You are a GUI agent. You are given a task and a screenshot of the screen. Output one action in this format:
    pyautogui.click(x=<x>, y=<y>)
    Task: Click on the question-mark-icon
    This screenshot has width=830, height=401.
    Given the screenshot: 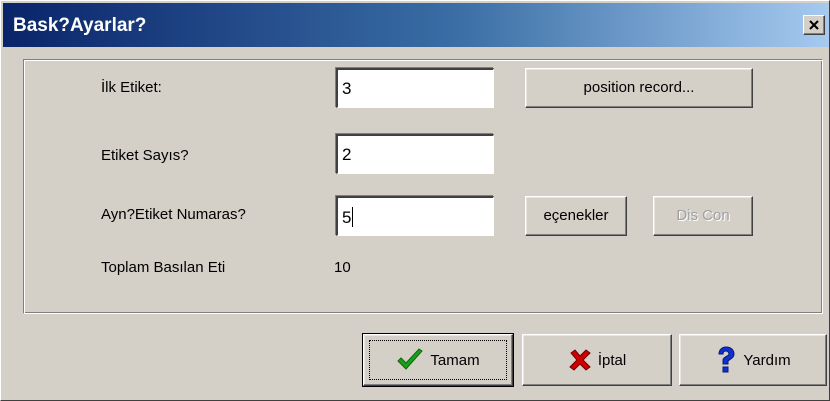 What is the action you would take?
    pyautogui.click(x=726, y=359)
    